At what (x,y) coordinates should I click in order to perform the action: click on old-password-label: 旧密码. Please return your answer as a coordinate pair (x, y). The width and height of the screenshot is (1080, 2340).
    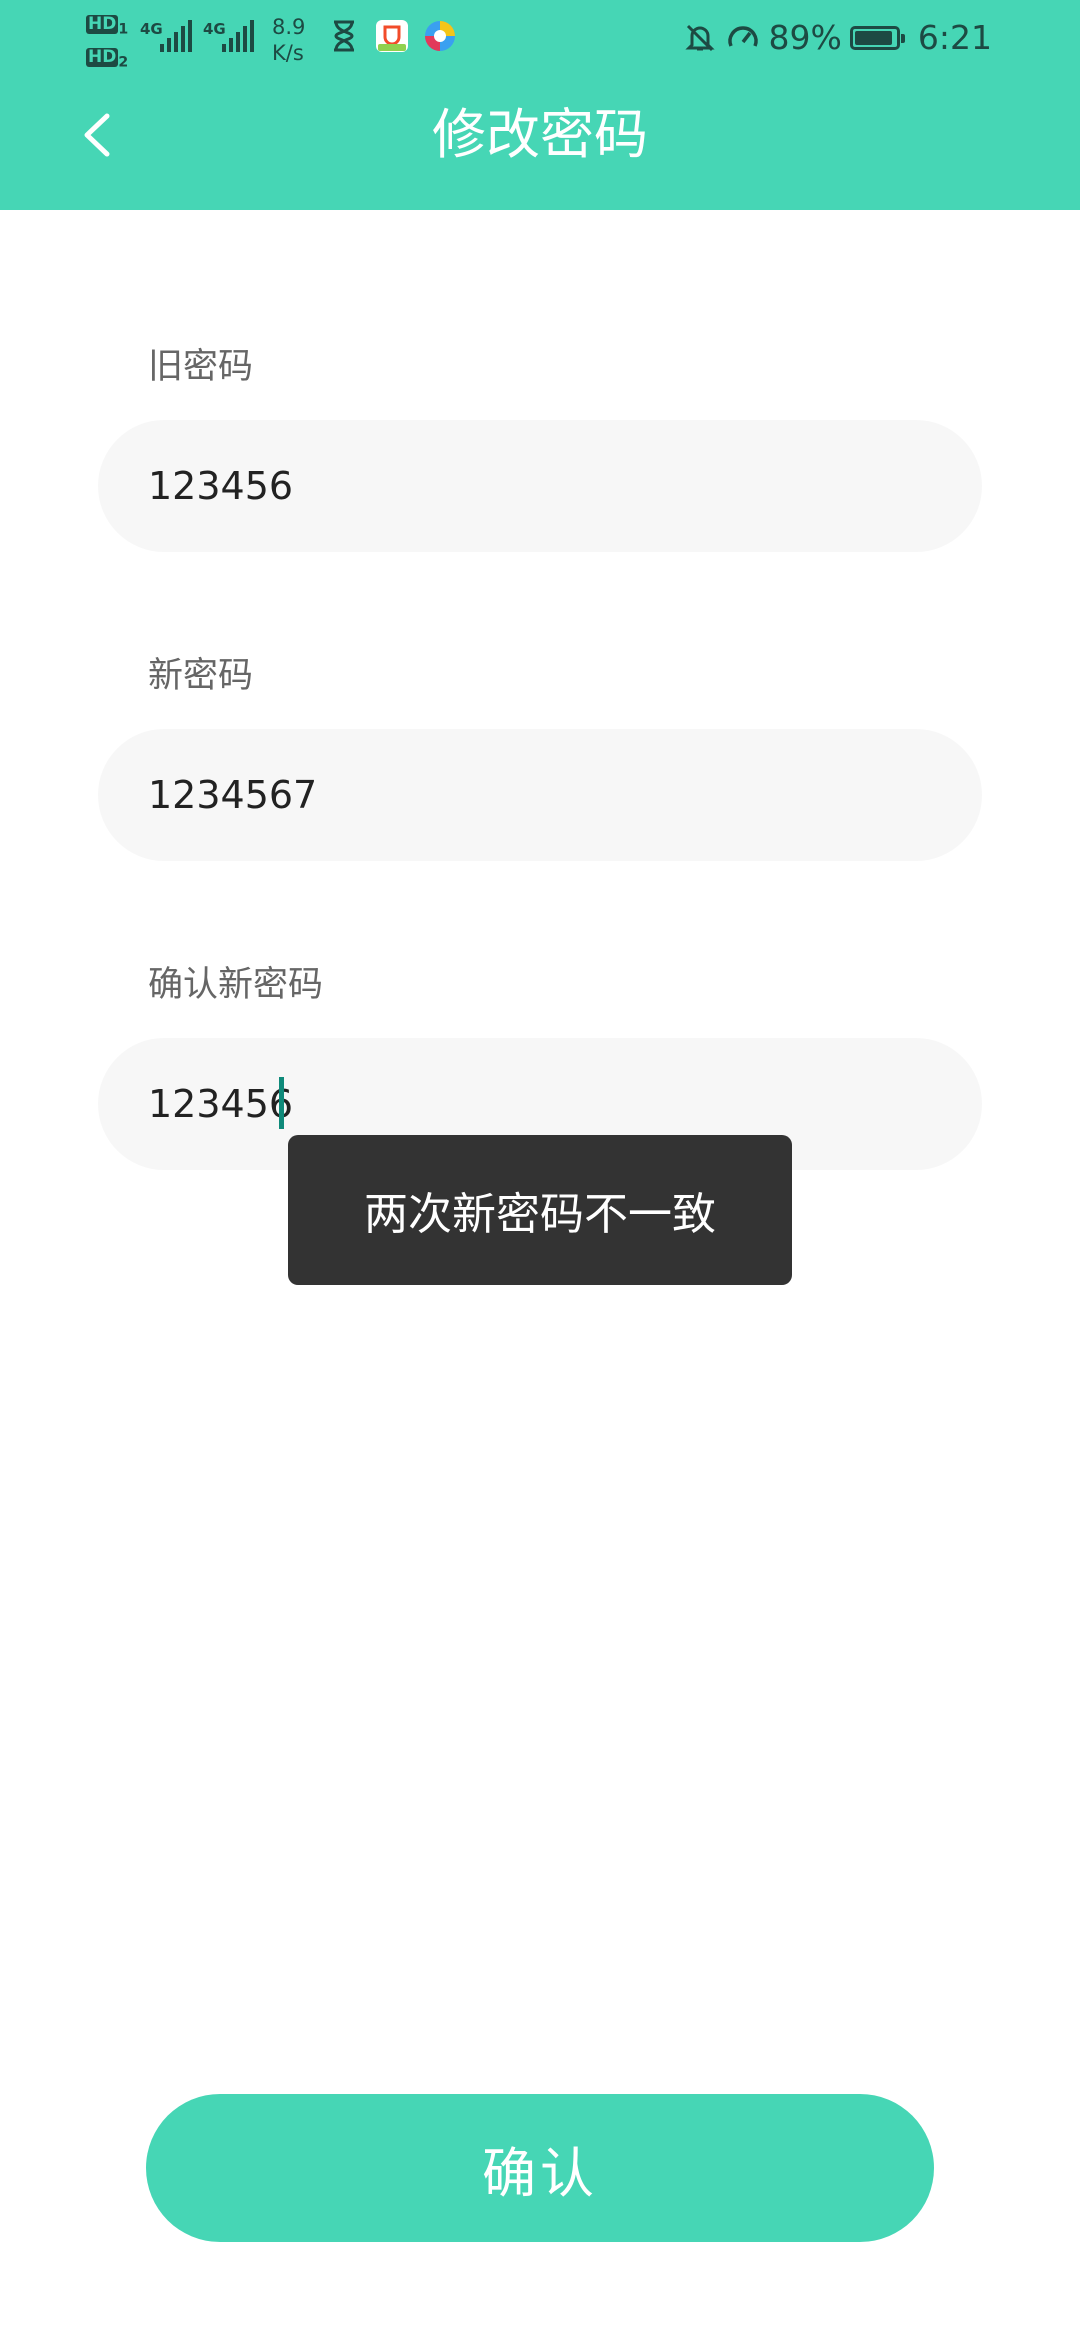
    Looking at the image, I should click on (201, 367).